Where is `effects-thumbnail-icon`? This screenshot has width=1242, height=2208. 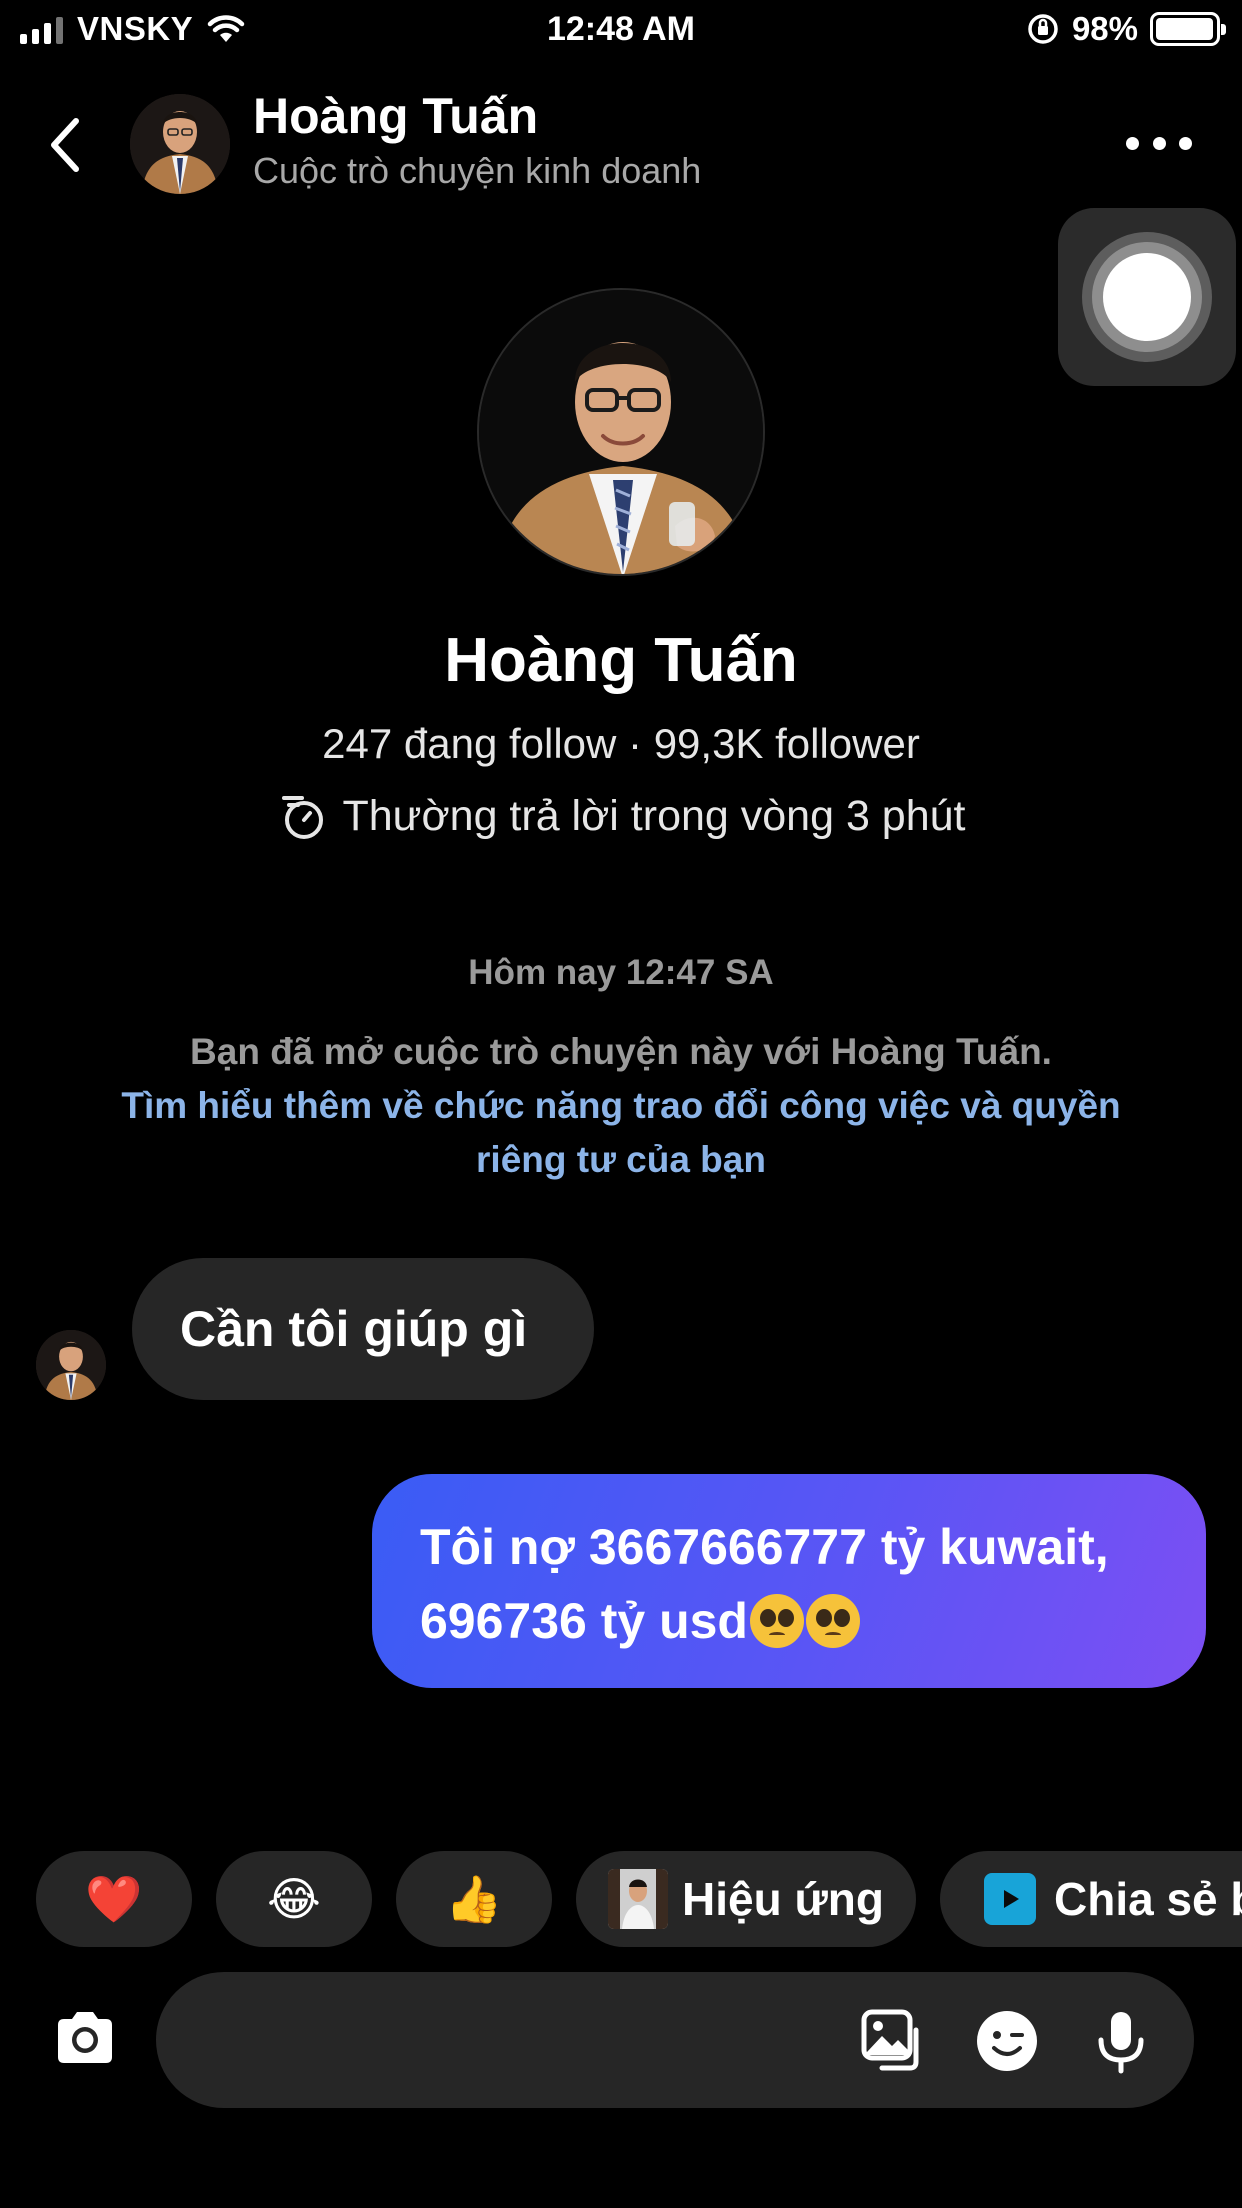
effects-thumbnail-icon is located at coordinates (638, 1899).